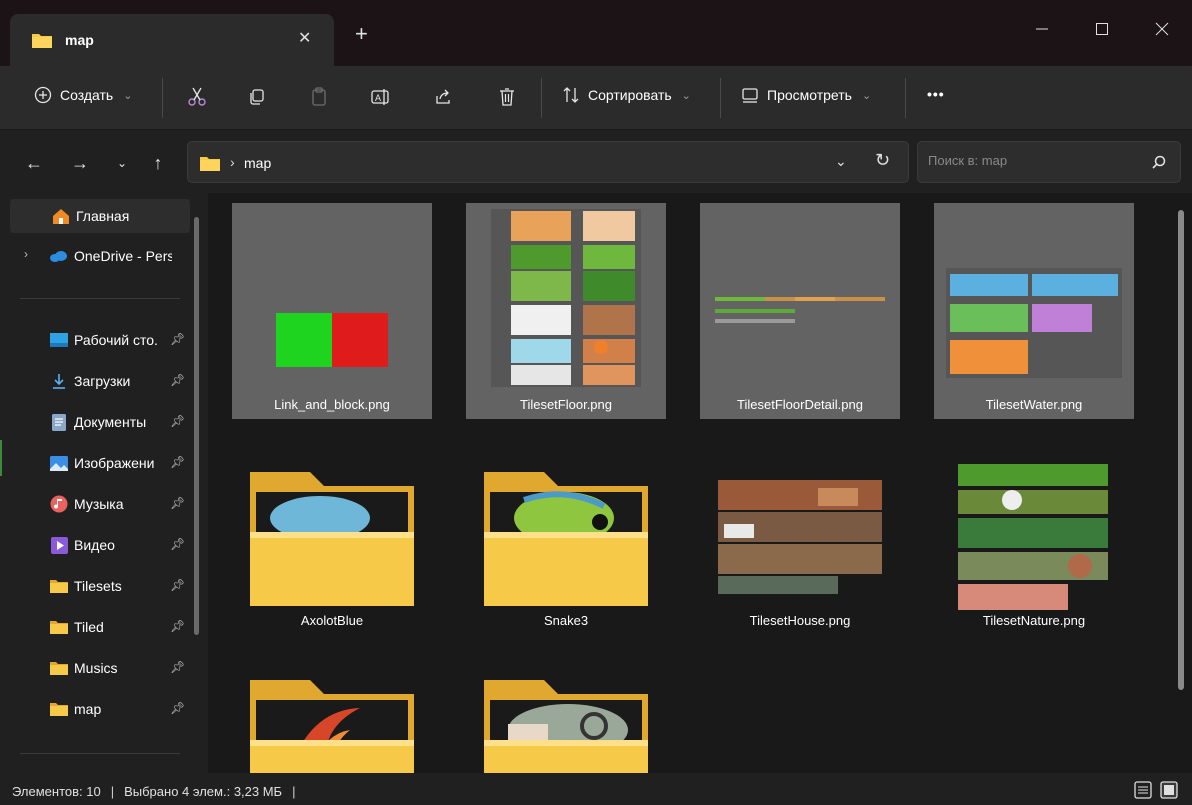  What do you see at coordinates (626, 95) in the screenshot?
I see `sort-button: Сортировать ⌄` at bounding box center [626, 95].